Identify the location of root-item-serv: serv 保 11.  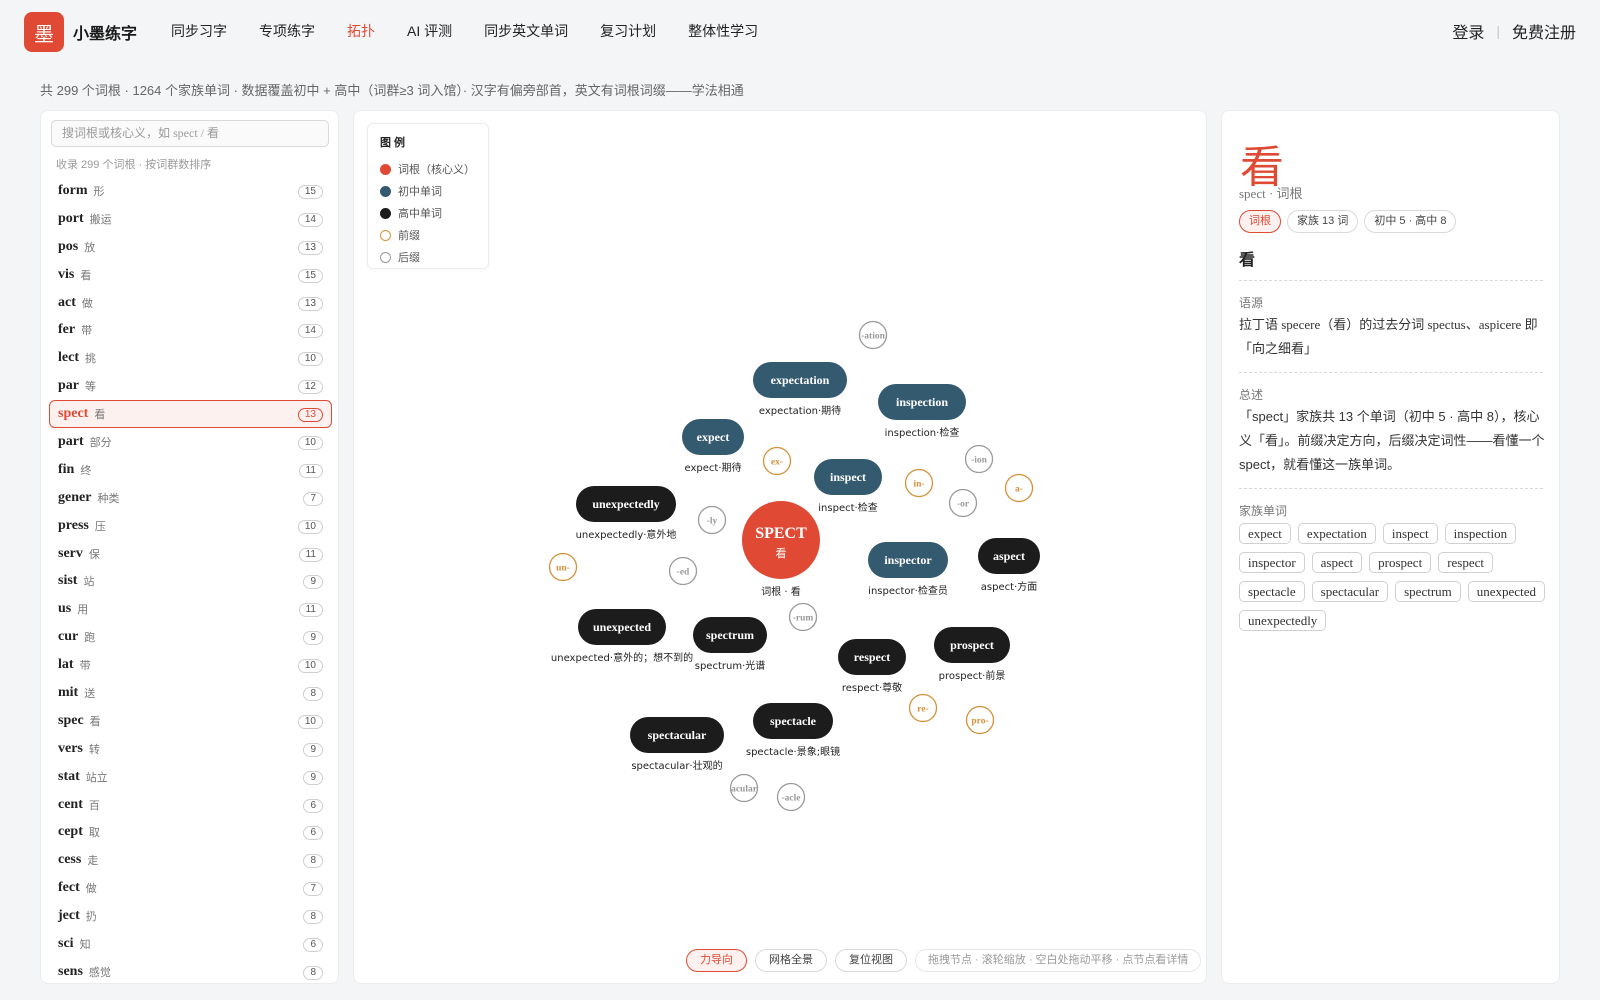
(190, 554).